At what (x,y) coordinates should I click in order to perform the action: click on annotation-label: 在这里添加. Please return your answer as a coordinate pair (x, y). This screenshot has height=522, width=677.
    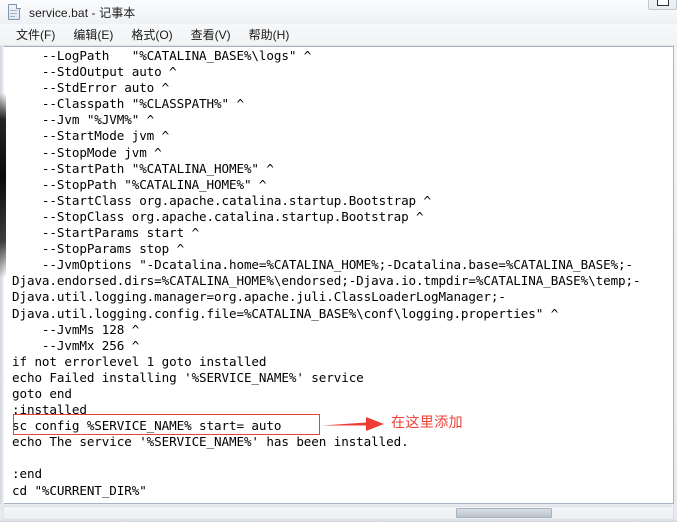
    Looking at the image, I should click on (427, 423).